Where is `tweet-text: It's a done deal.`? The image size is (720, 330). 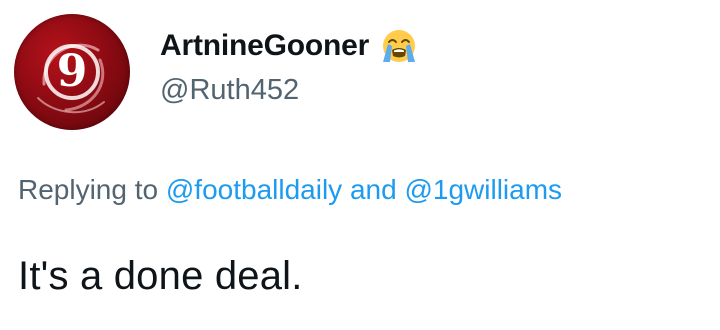
tweet-text: It's a done deal. is located at coordinates (160, 276).